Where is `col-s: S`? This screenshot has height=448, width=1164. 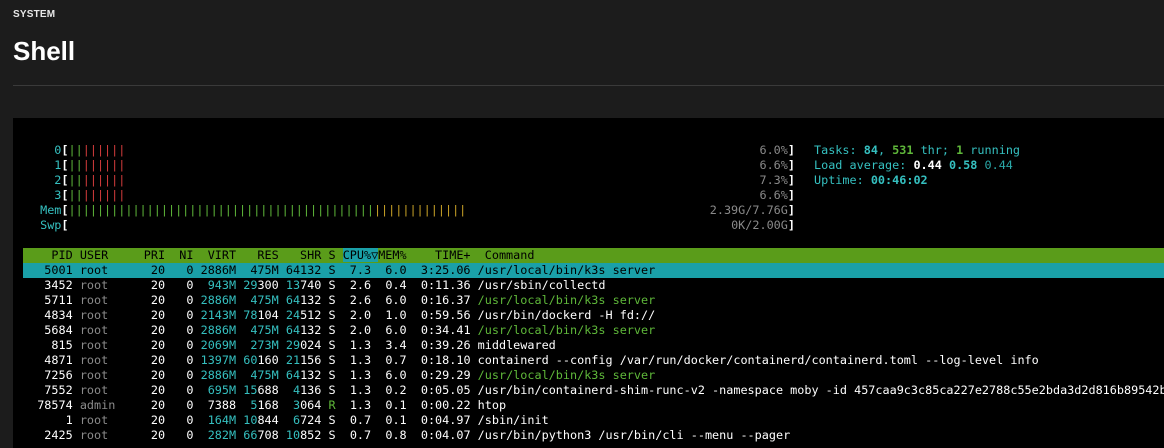
col-s: S is located at coordinates (335, 255).